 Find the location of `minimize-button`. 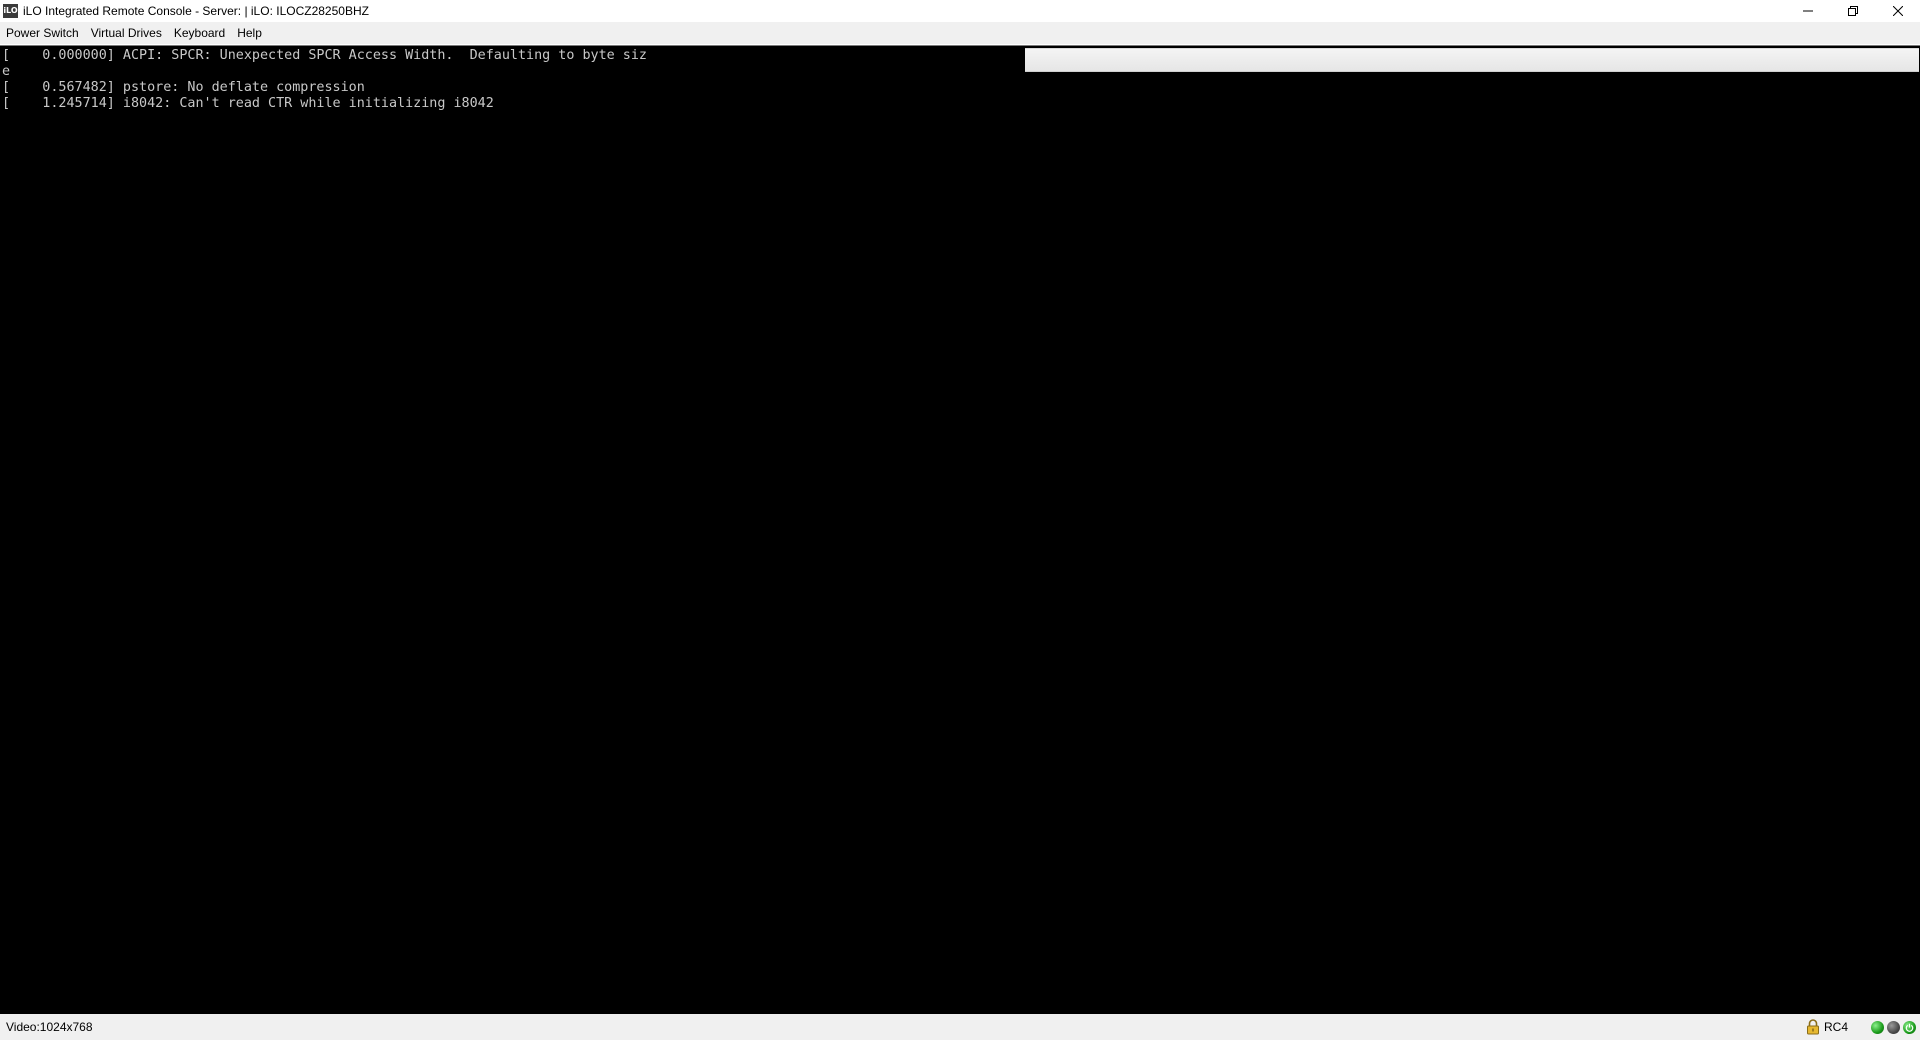

minimize-button is located at coordinates (1807, 11).